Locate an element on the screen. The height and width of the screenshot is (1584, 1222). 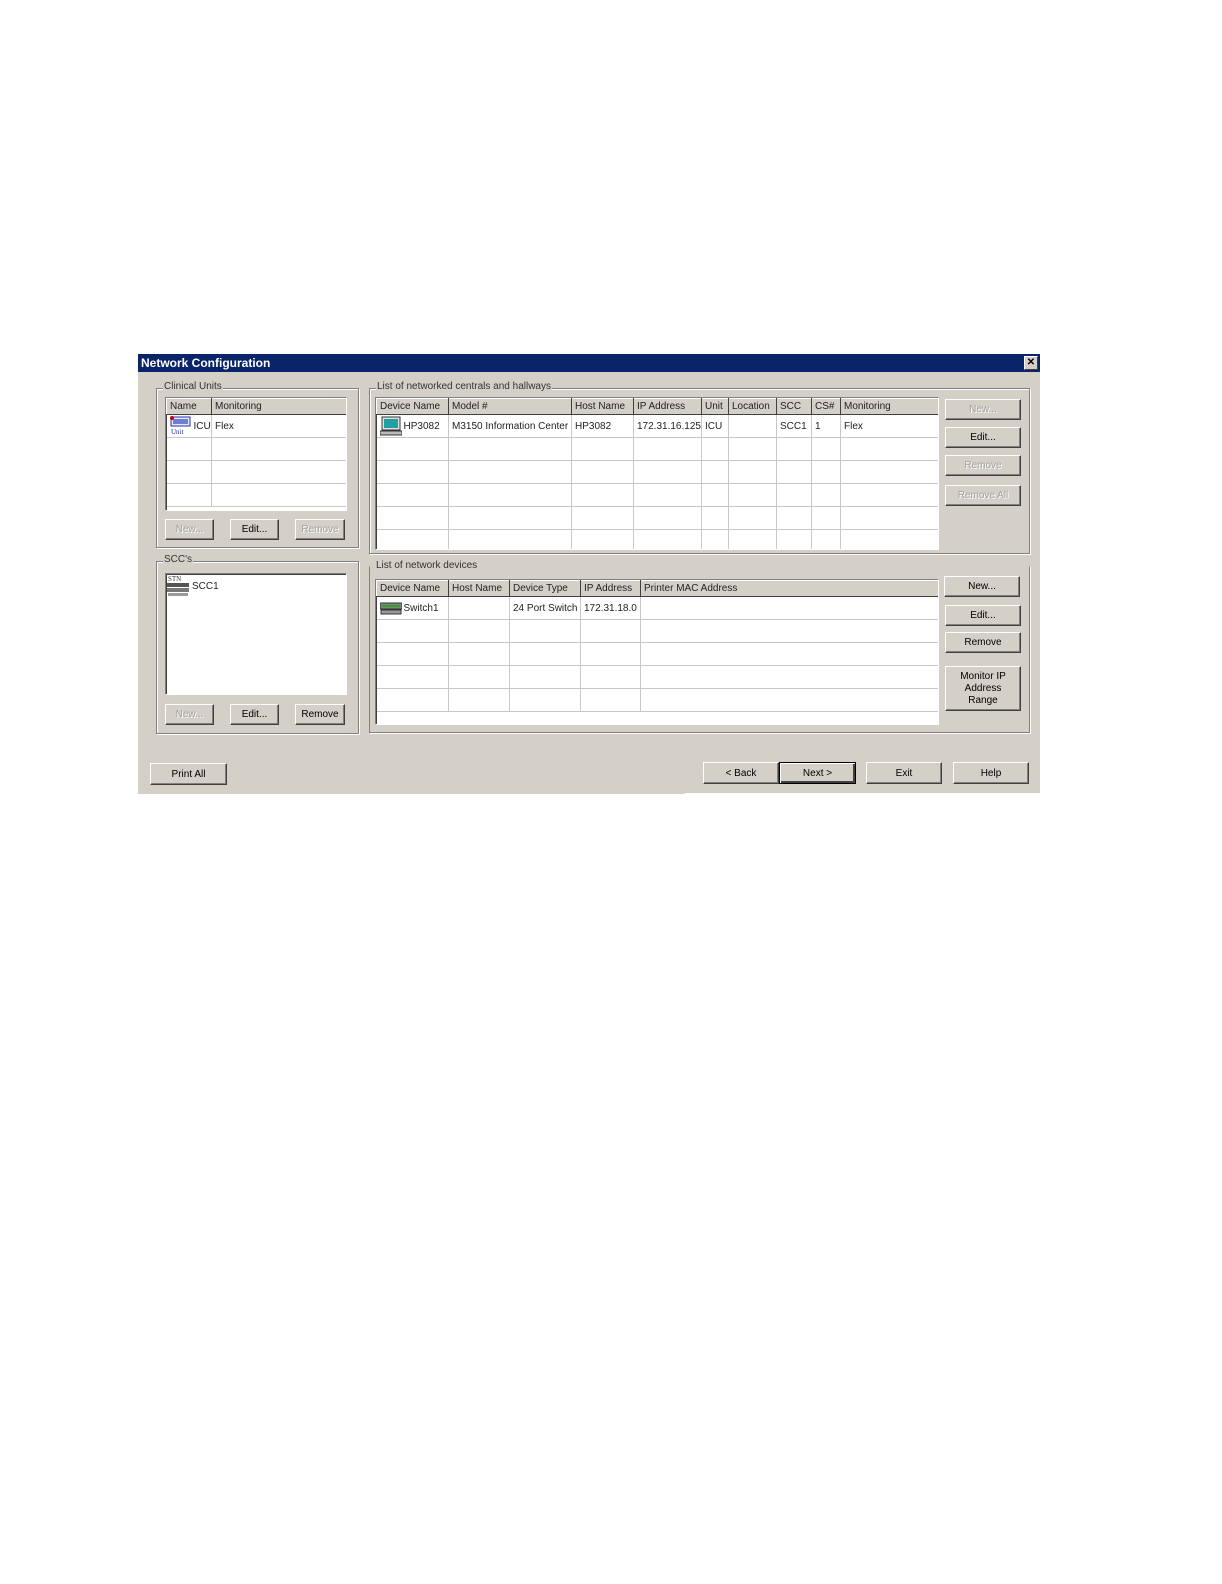
list-item: STN SCC1 is located at coordinates (256, 586).